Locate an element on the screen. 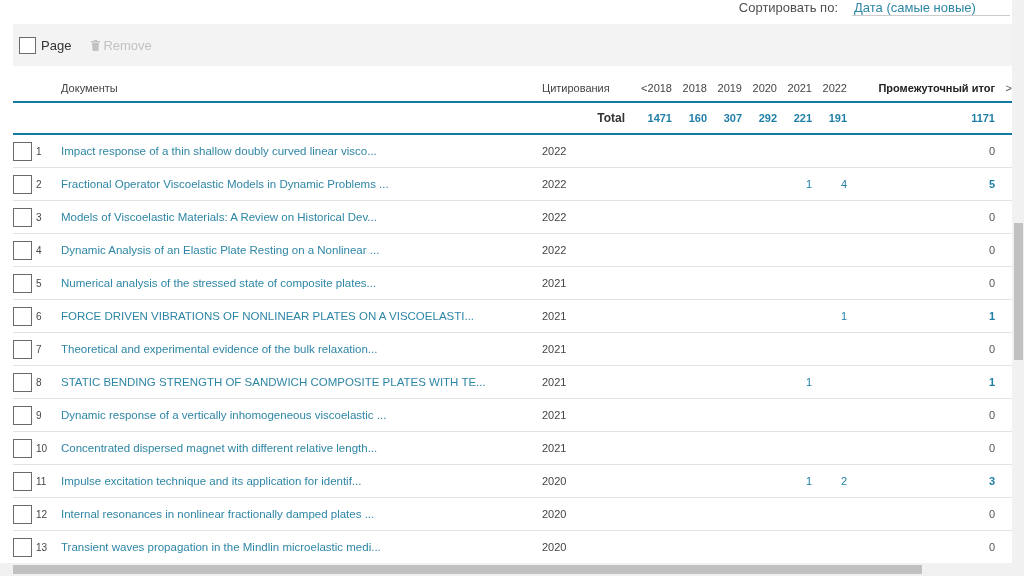 This screenshot has width=1024, height=576. column-header: 2018 is located at coordinates (689, 88).